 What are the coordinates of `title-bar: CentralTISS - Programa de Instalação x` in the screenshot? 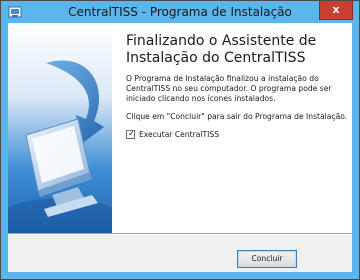 It's located at (180, 12).